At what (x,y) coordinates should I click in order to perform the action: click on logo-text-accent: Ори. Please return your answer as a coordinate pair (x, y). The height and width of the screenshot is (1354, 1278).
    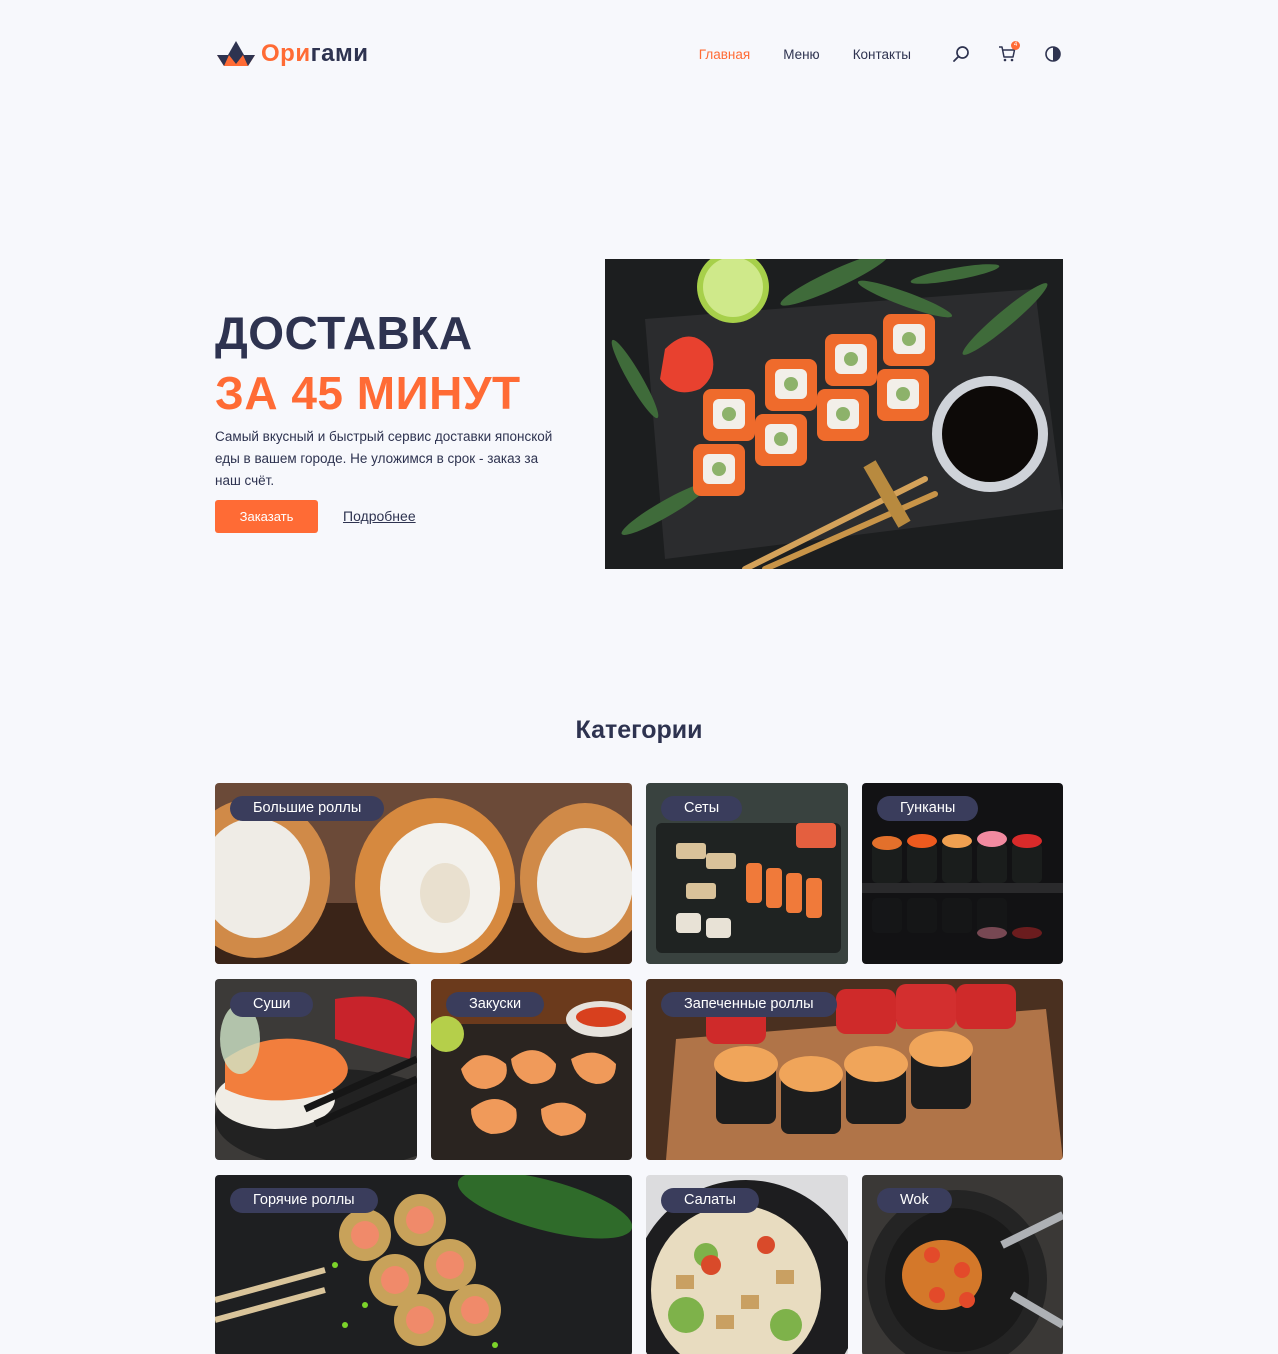
    Looking at the image, I should click on (286, 53).